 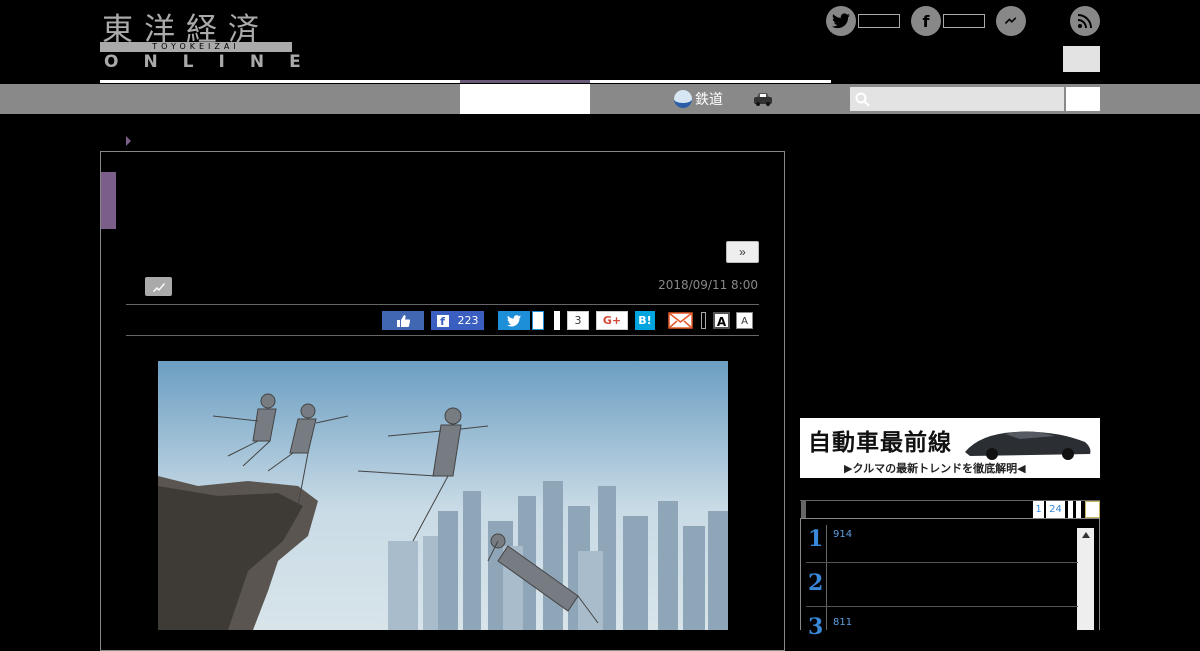 What do you see at coordinates (826, 577) in the screenshot?
I see `rank-column-divider` at bounding box center [826, 577].